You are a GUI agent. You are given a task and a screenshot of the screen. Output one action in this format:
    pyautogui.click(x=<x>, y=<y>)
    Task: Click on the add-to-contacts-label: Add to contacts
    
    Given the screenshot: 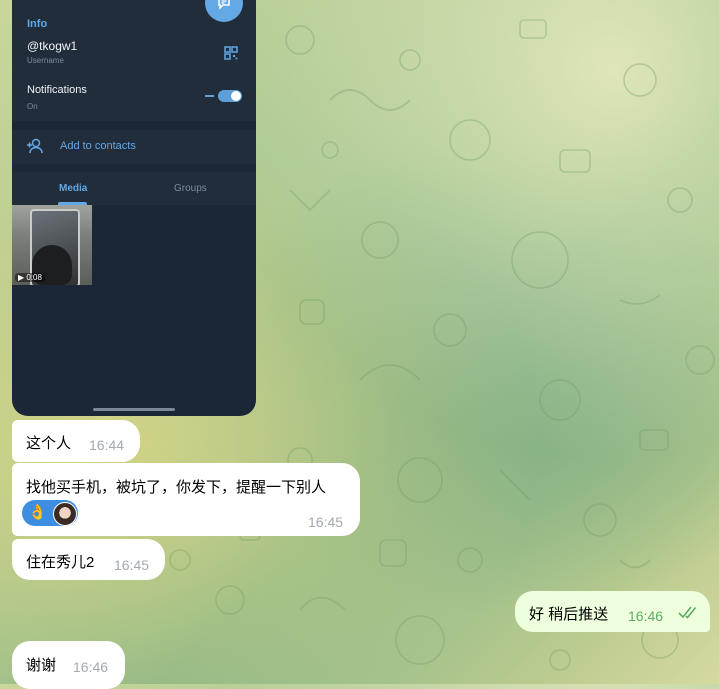 What is the action you would take?
    pyautogui.click(x=98, y=146)
    